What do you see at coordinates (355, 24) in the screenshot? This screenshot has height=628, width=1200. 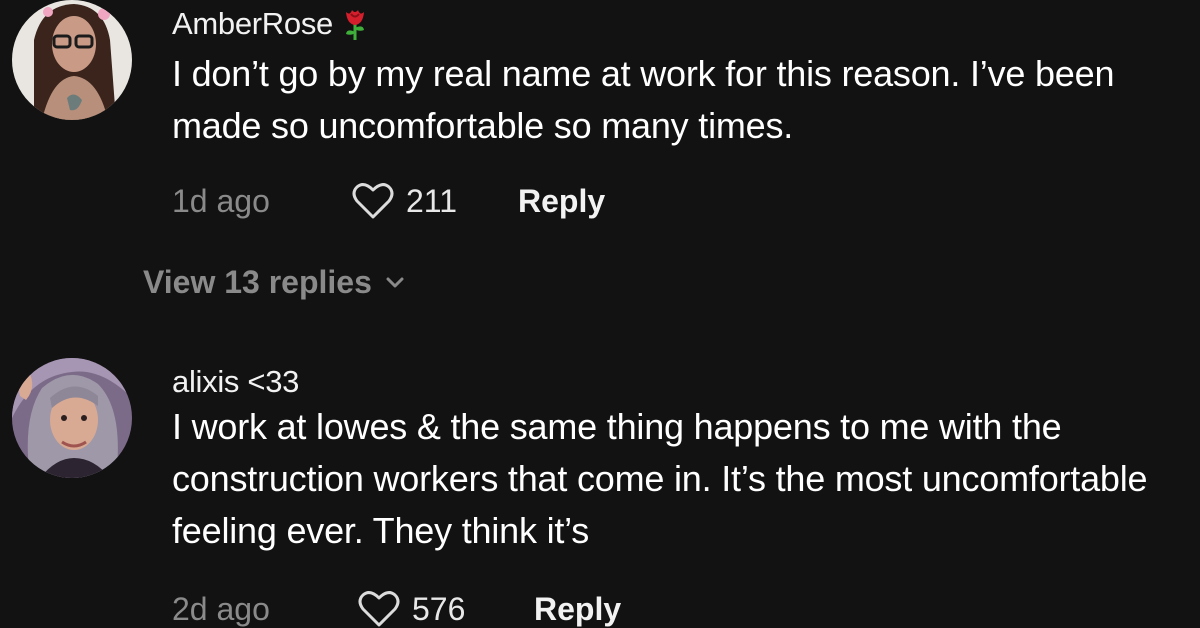 I see `rose-icon` at bounding box center [355, 24].